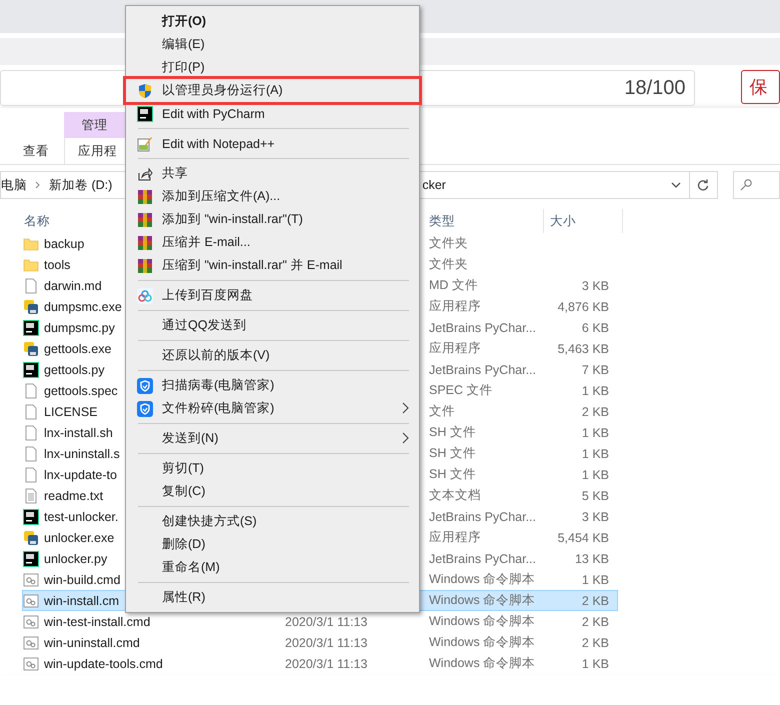 The image size is (780, 705). What do you see at coordinates (453, 285) in the screenshot?
I see `file-type: MD 文件` at bounding box center [453, 285].